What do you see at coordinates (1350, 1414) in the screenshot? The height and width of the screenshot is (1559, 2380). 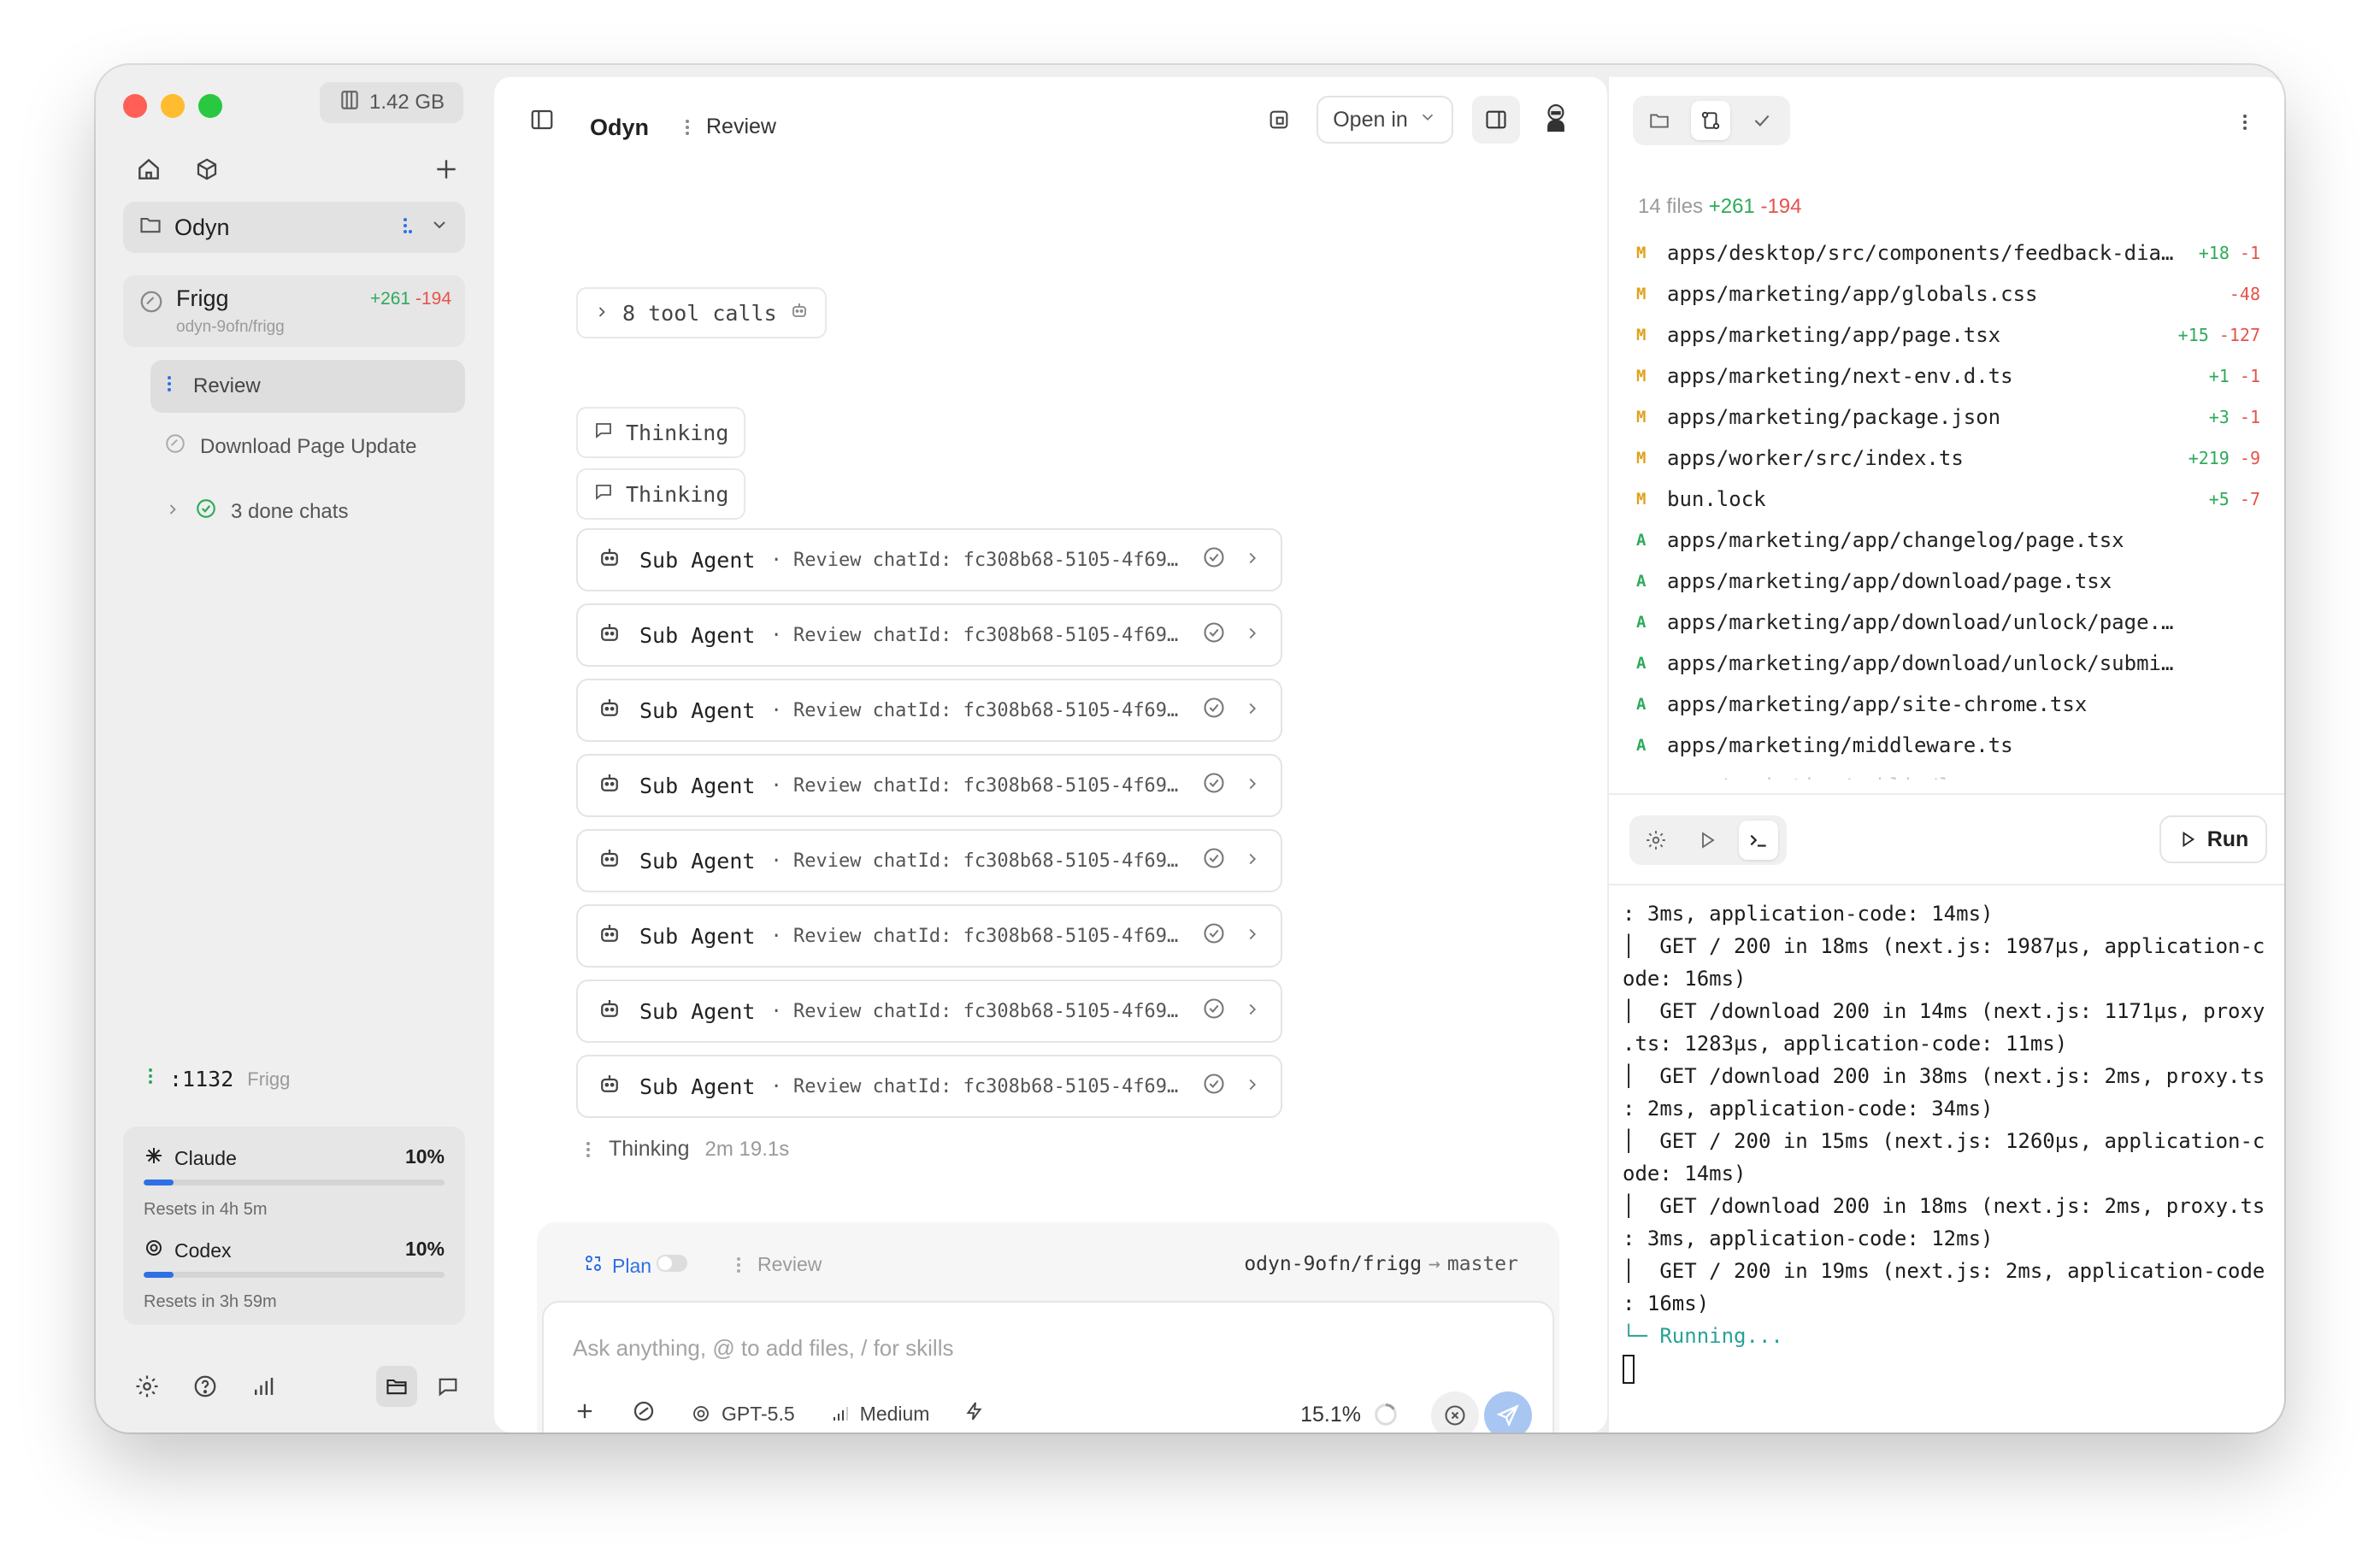 I see `context-usage: 15.1%` at bounding box center [1350, 1414].